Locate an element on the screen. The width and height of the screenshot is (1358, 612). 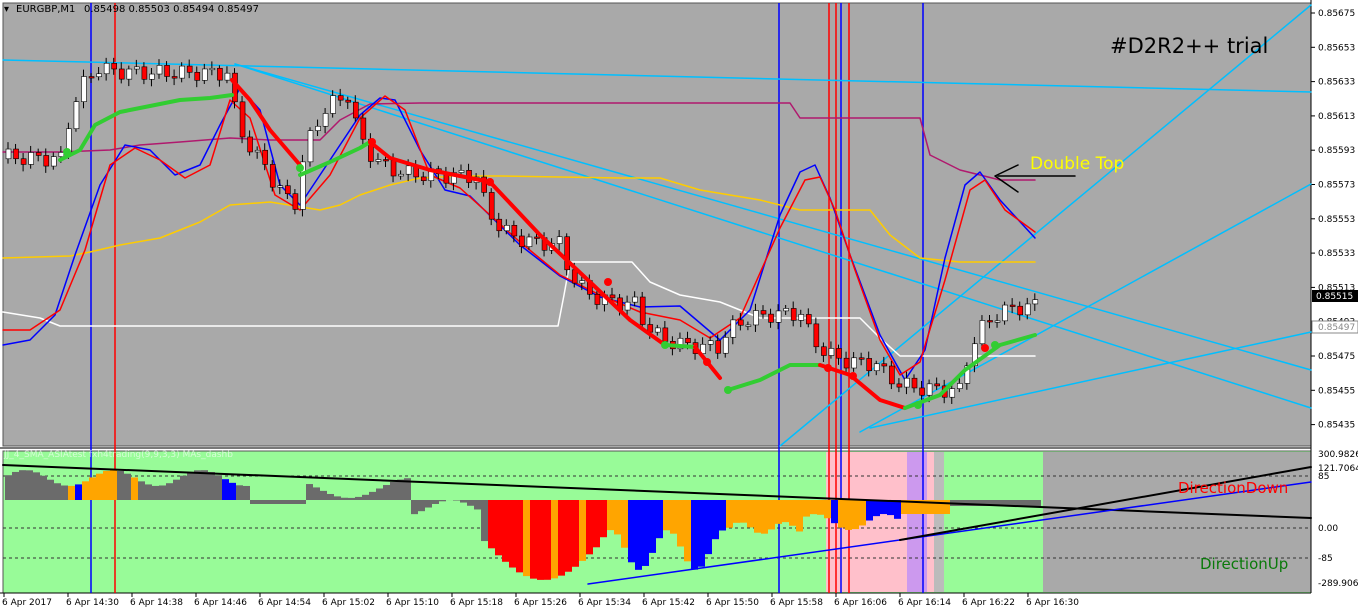
price-tick-label: 0.85633 is located at coordinates (1336, 83).